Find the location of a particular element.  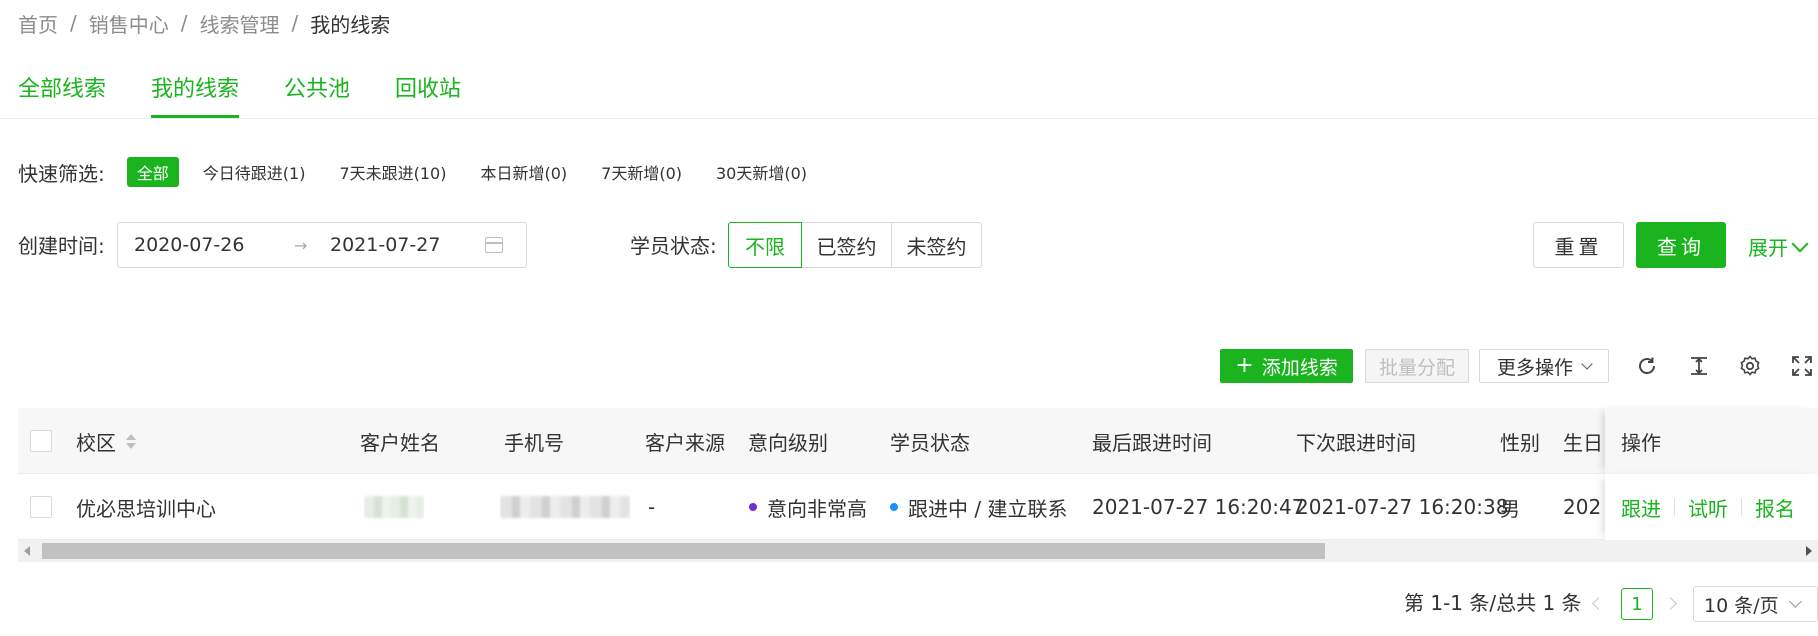

quick-filter-30day-new: 30天新增(0) is located at coordinates (761, 172).